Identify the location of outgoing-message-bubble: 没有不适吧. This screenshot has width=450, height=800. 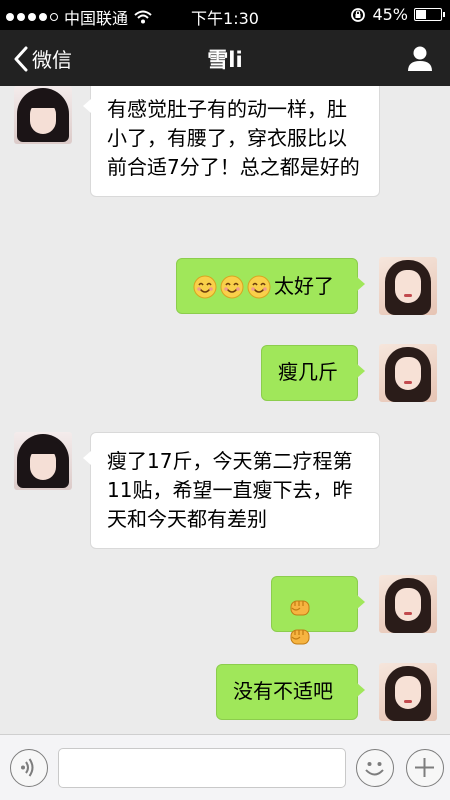
(290, 692).